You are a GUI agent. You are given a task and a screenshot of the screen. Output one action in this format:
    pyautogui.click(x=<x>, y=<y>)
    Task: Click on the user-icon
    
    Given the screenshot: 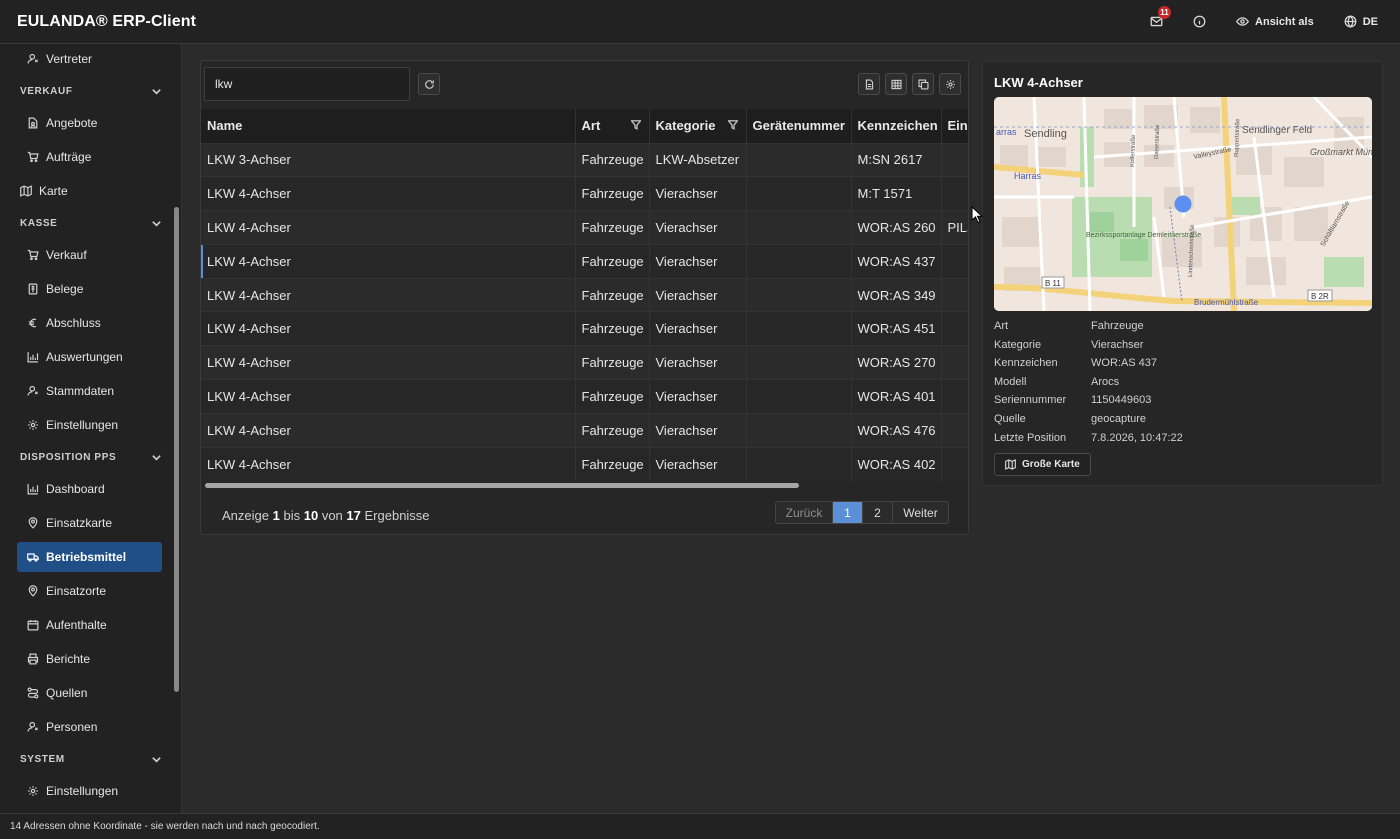 What is the action you would take?
    pyautogui.click(x=32, y=390)
    